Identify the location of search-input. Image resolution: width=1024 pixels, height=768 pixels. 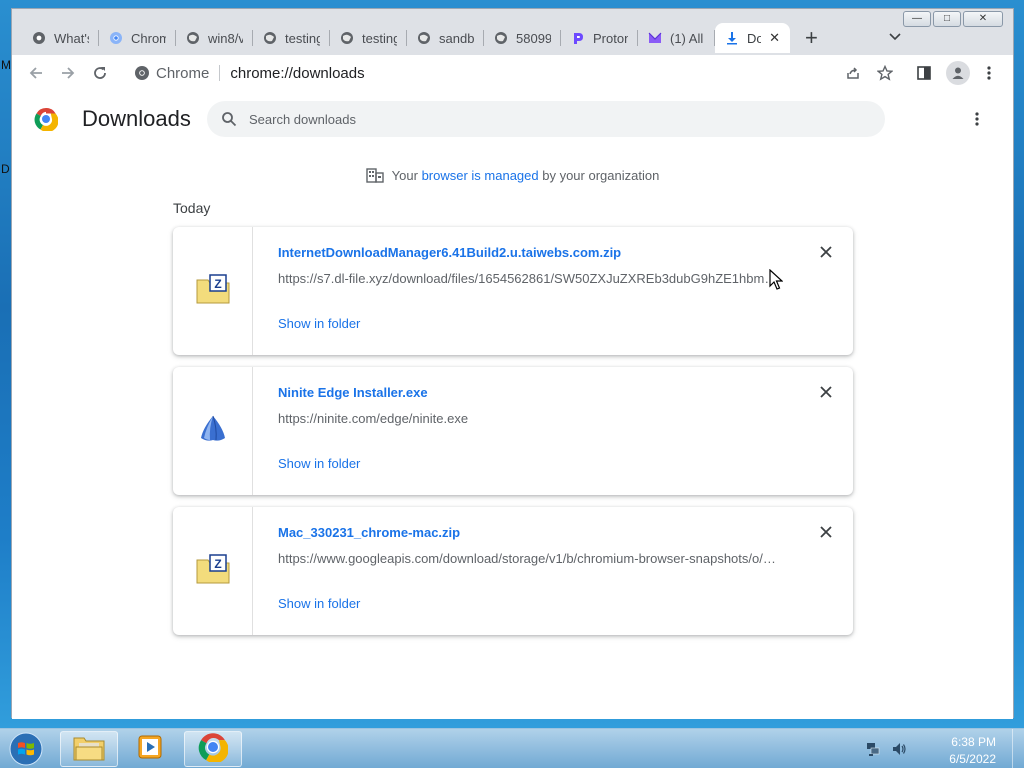
(529, 119).